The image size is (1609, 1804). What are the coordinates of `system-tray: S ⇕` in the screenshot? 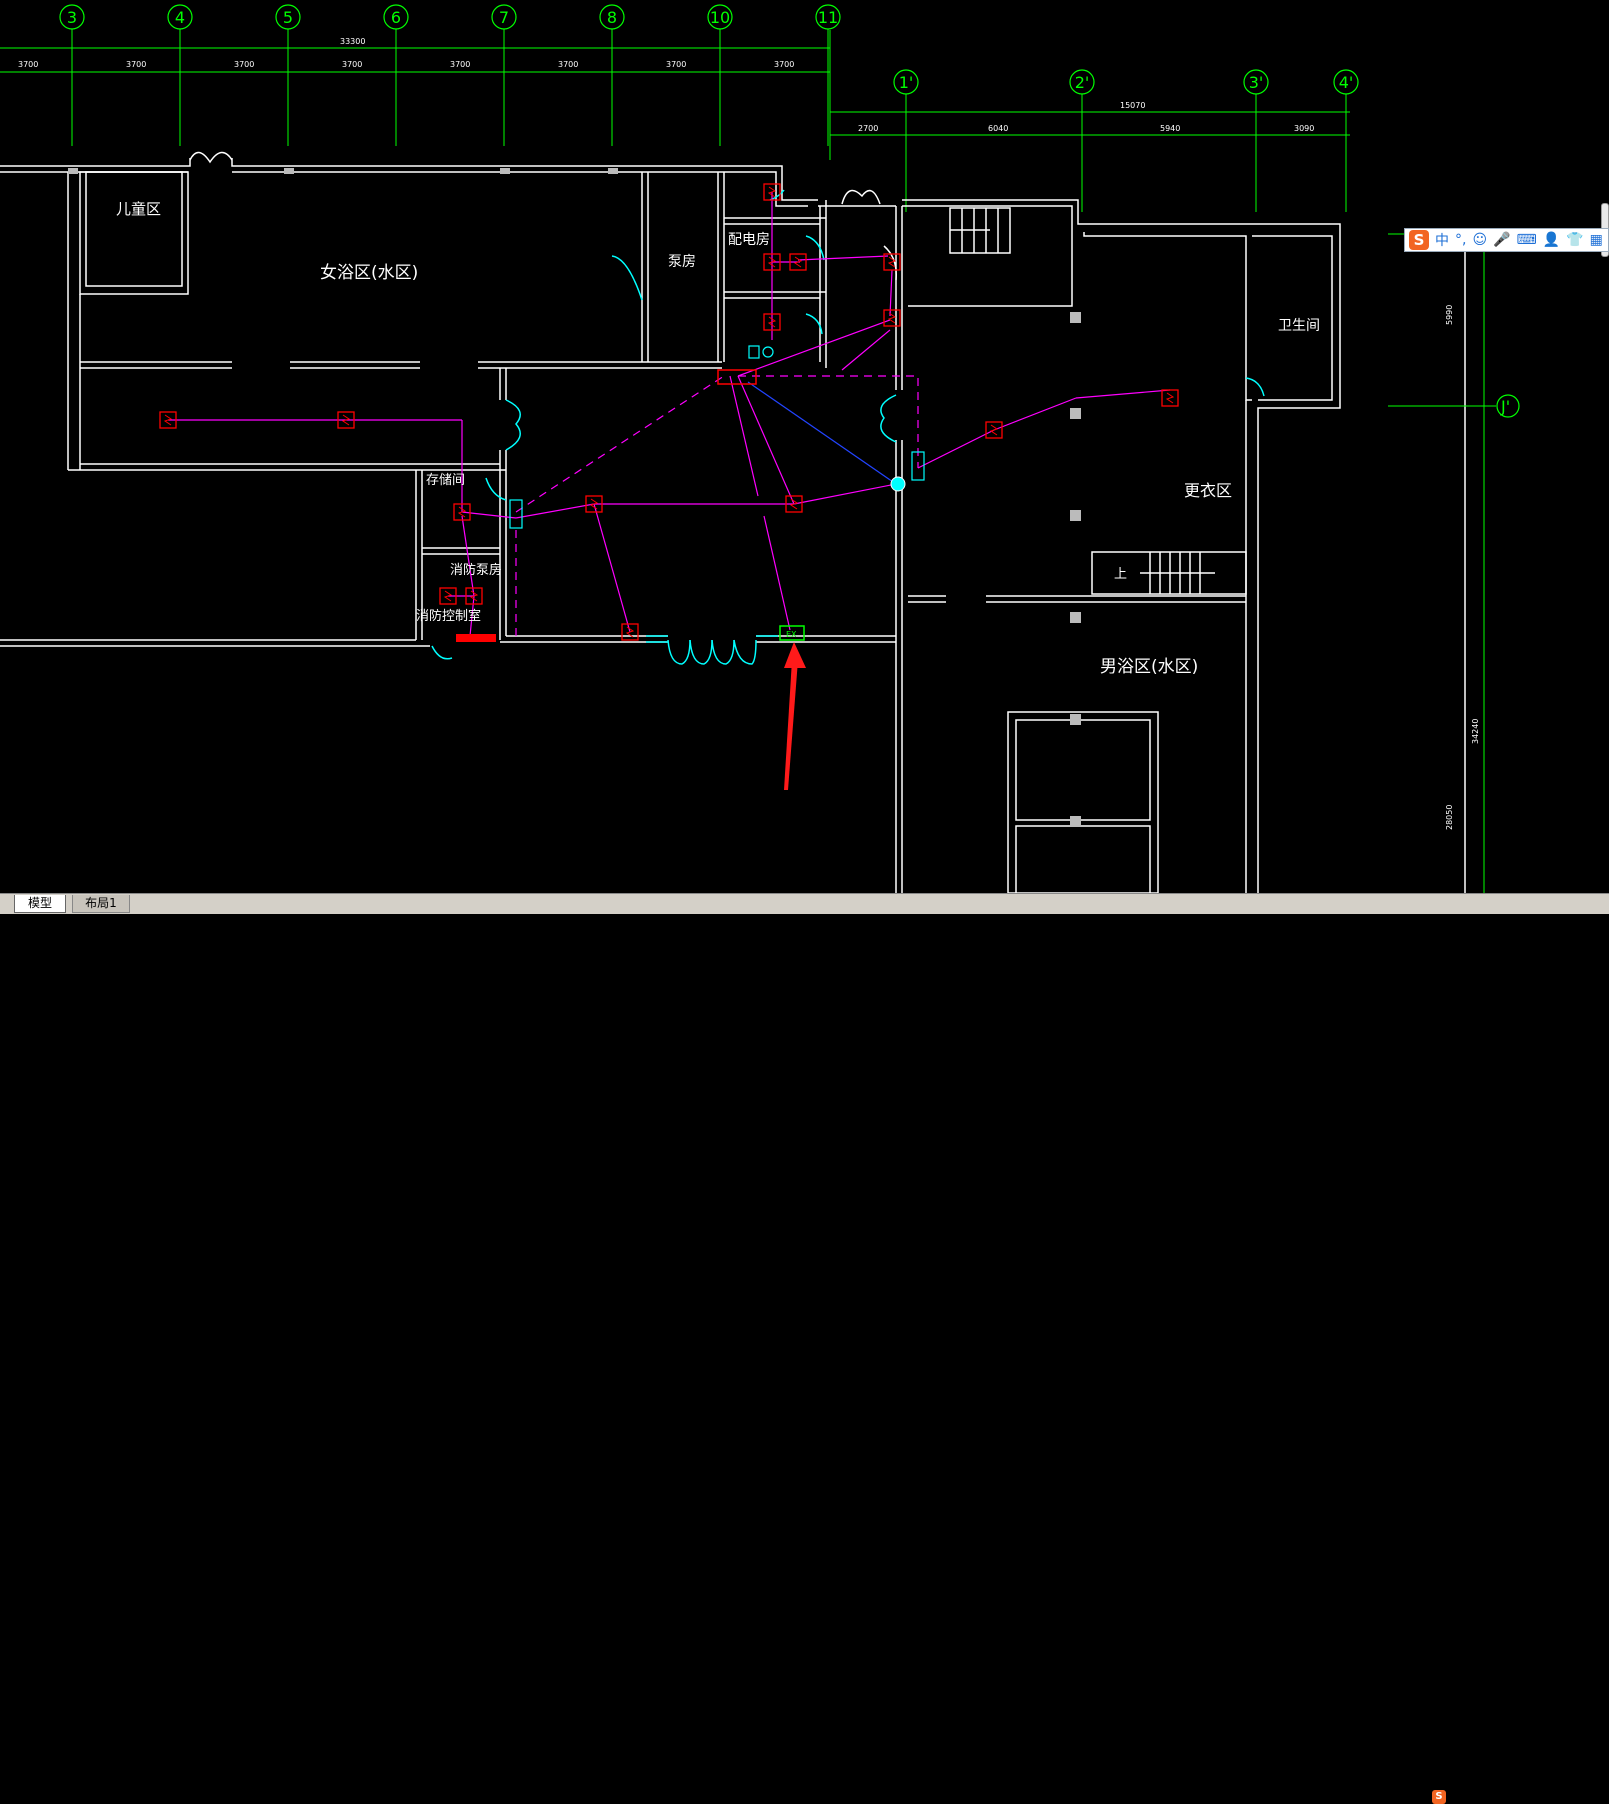 It's located at (1445, 1797).